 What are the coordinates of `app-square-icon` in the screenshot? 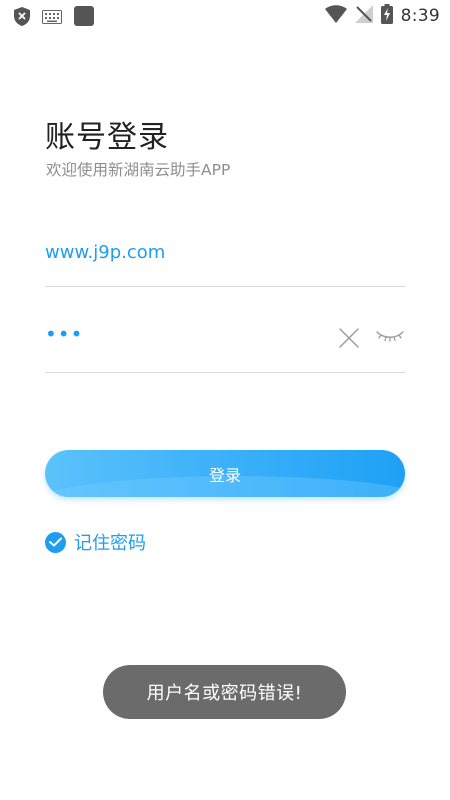 It's located at (84, 18).